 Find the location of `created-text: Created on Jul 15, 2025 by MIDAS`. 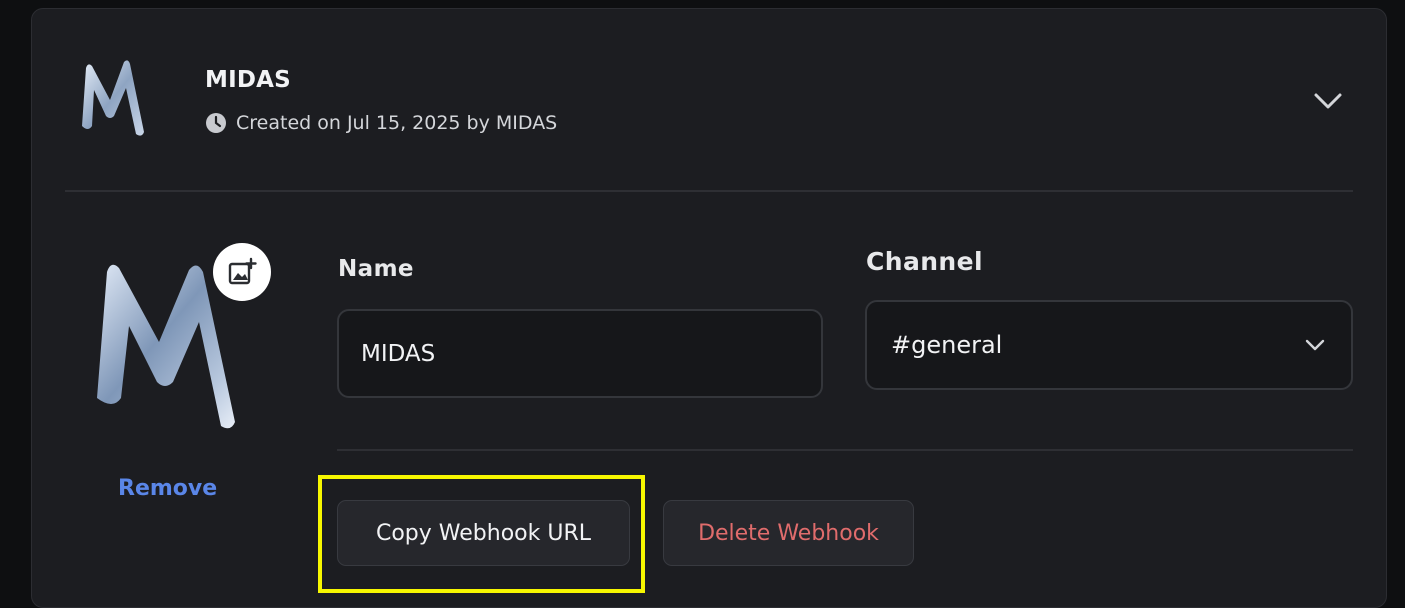

created-text: Created on Jul 15, 2025 by MIDAS is located at coordinates (397, 123).